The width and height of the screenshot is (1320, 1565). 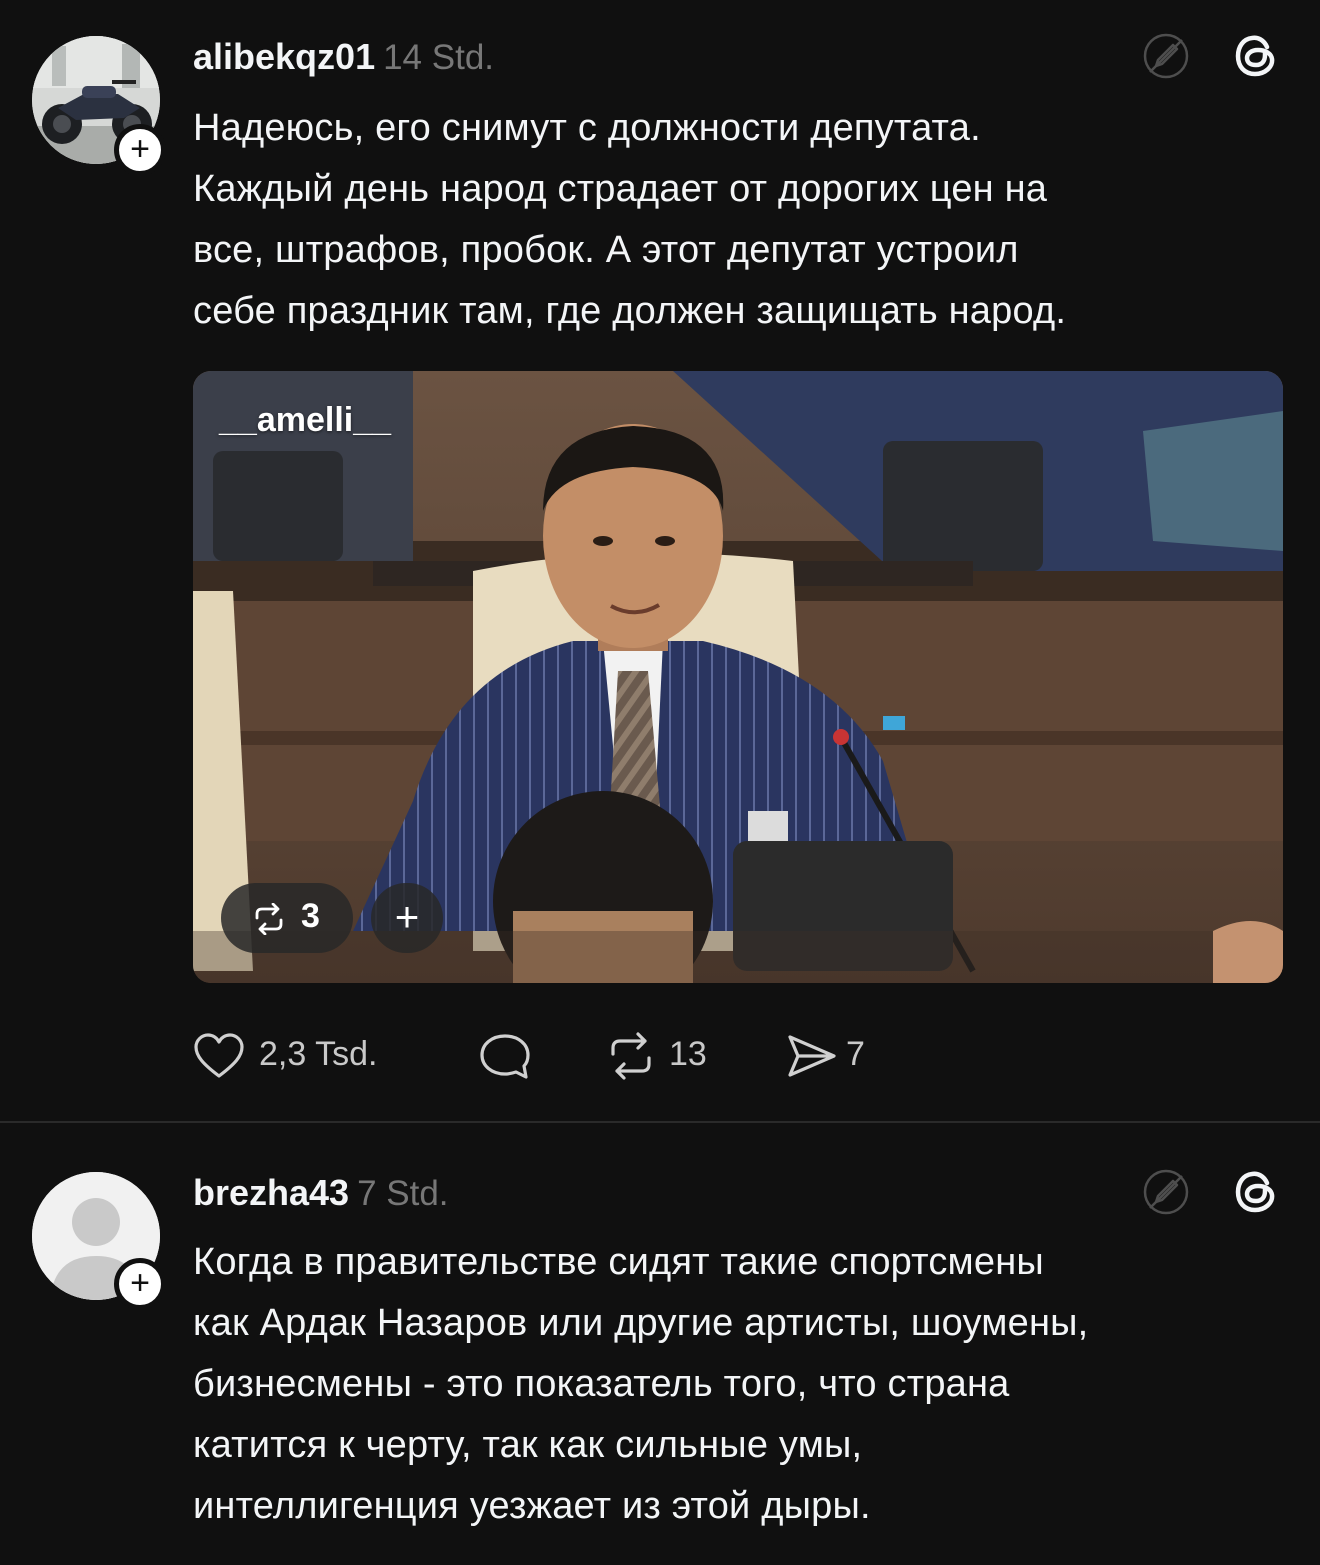 What do you see at coordinates (284, 56) in the screenshot?
I see `username: alibekqz01` at bounding box center [284, 56].